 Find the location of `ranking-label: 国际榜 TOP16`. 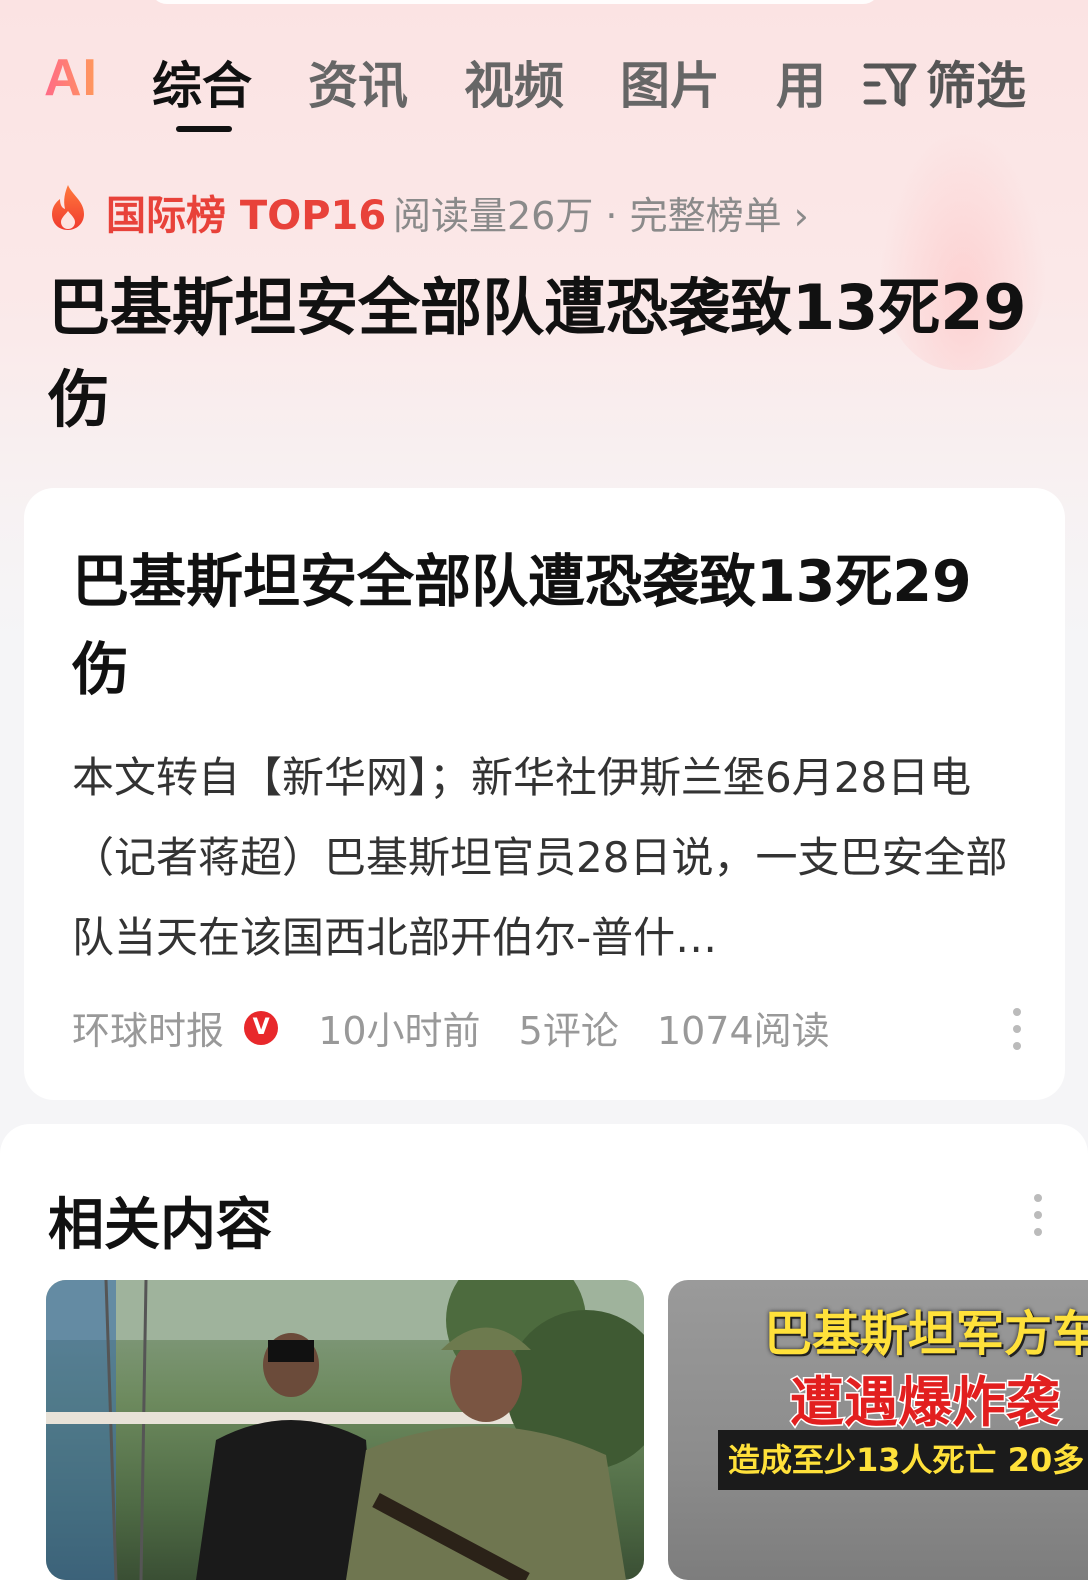

ranking-label: 国际榜 TOP16 is located at coordinates (246, 216).